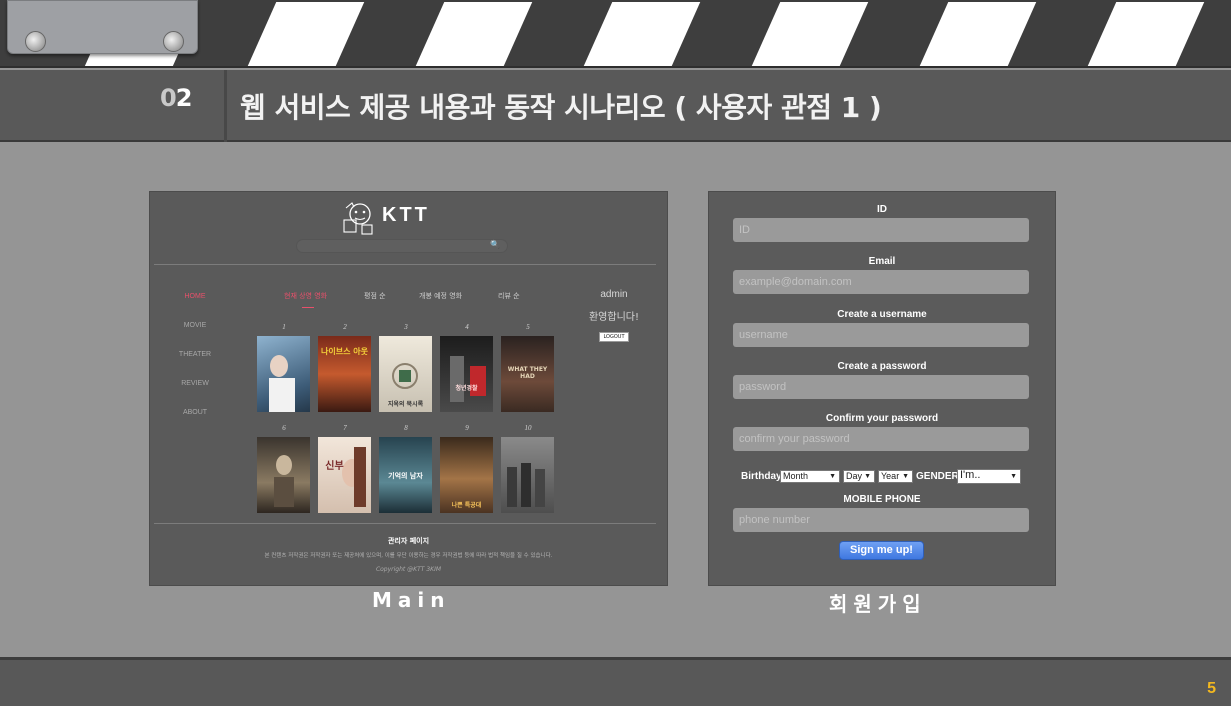 Image resolution: width=1231 pixels, height=706 pixels. What do you see at coordinates (404, 301) in the screenshot?
I see `movie-tabs: 현재 상영 영화 평점 순 개봉 예정 영화 리뷰 순` at bounding box center [404, 301].